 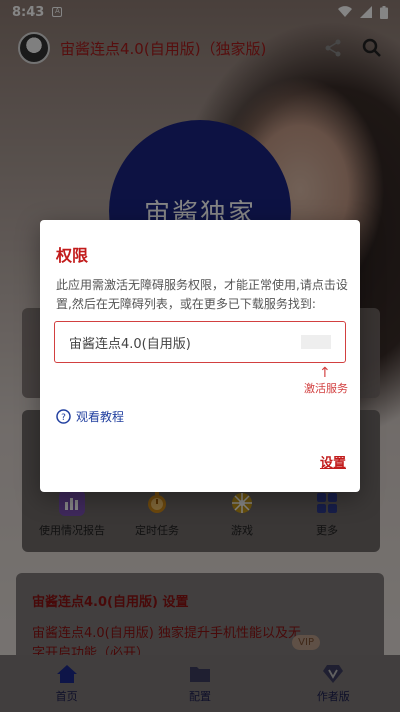 I want to click on service-entry: 宙酱连点4.0(自用版), so click(x=200, y=342).